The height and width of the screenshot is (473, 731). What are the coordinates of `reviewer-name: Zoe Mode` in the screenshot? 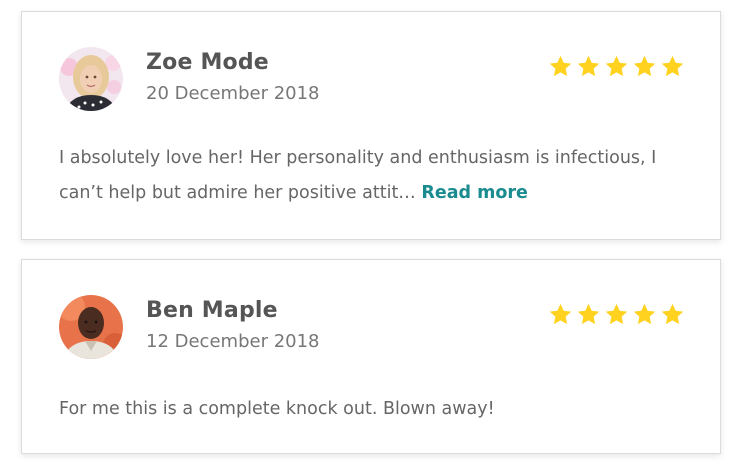 It's located at (207, 62).